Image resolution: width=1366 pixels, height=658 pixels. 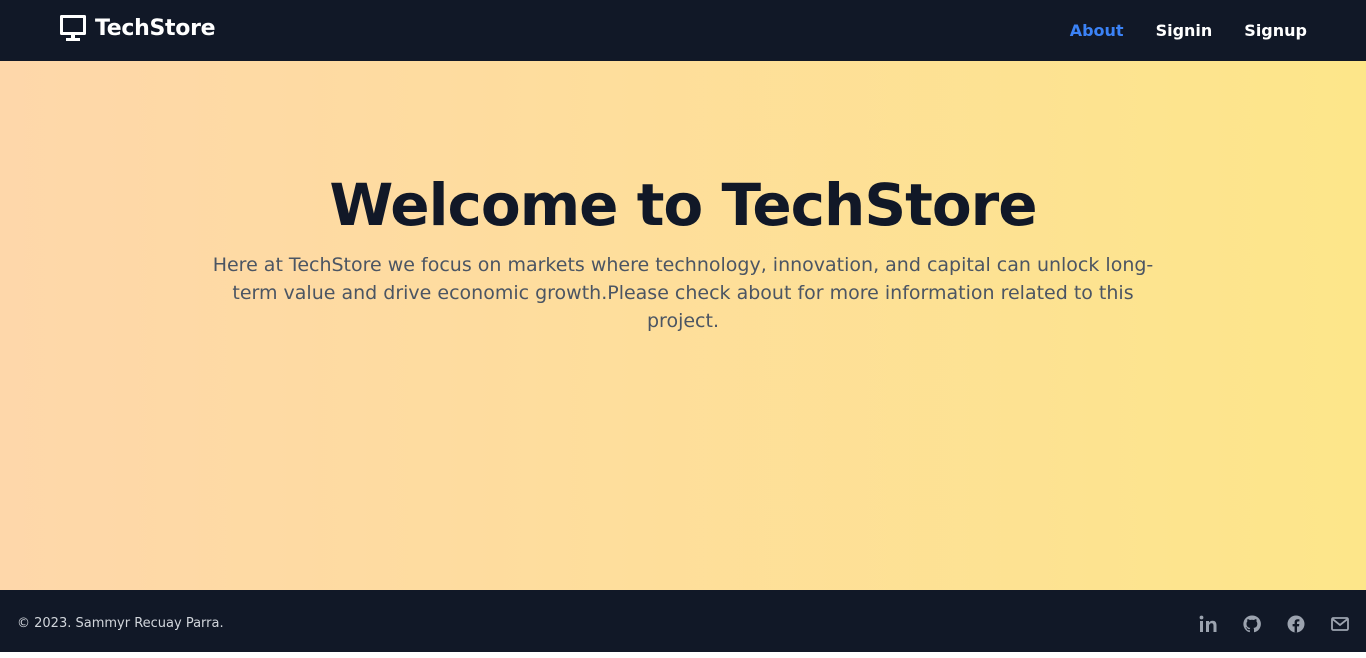 I want to click on copyright-text: © 2023. Sammyr Recuay Parra., so click(x=120, y=623).